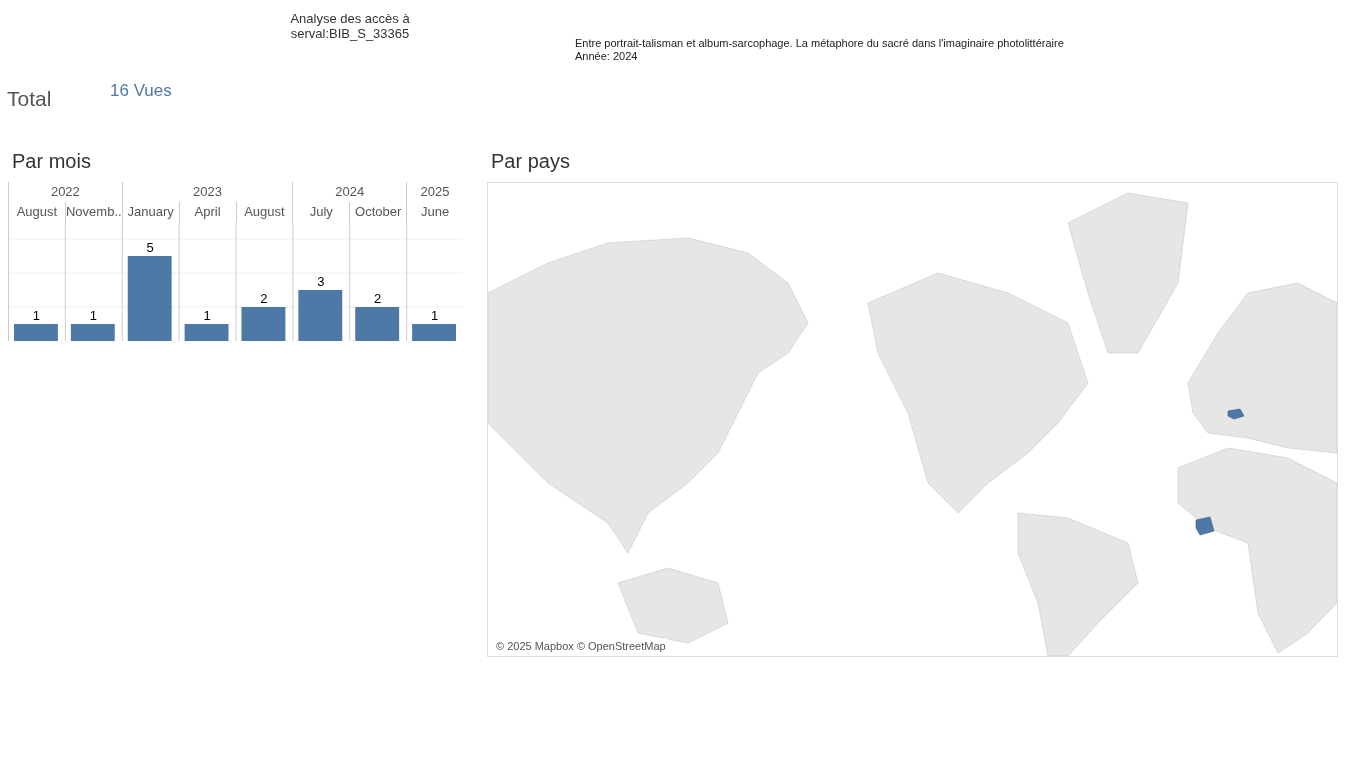 The image size is (1366, 768). Describe the element at coordinates (350, 18) in the screenshot. I see `report-title: Analyse des accès à` at that location.